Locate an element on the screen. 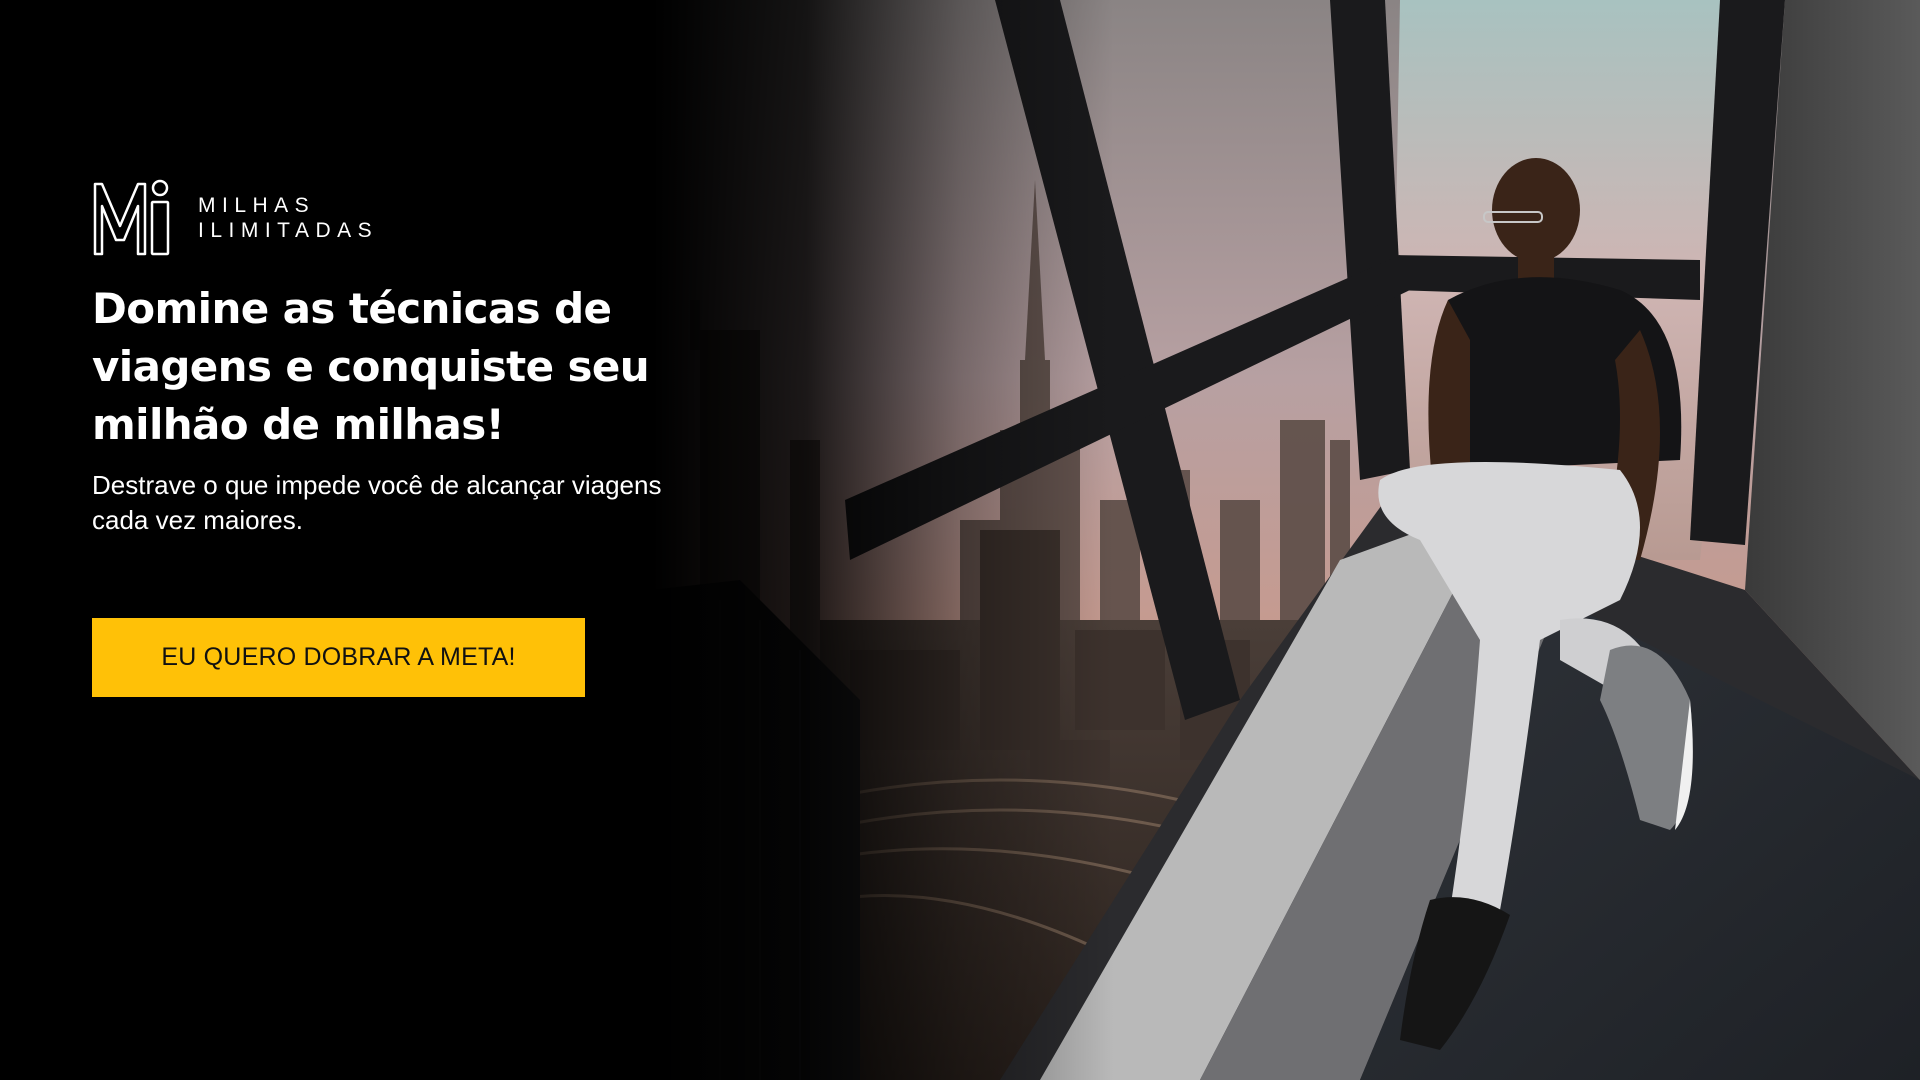 The width and height of the screenshot is (1920, 1080). brand-wordmark: MILHAS ILIMITADAS is located at coordinates (288, 218).